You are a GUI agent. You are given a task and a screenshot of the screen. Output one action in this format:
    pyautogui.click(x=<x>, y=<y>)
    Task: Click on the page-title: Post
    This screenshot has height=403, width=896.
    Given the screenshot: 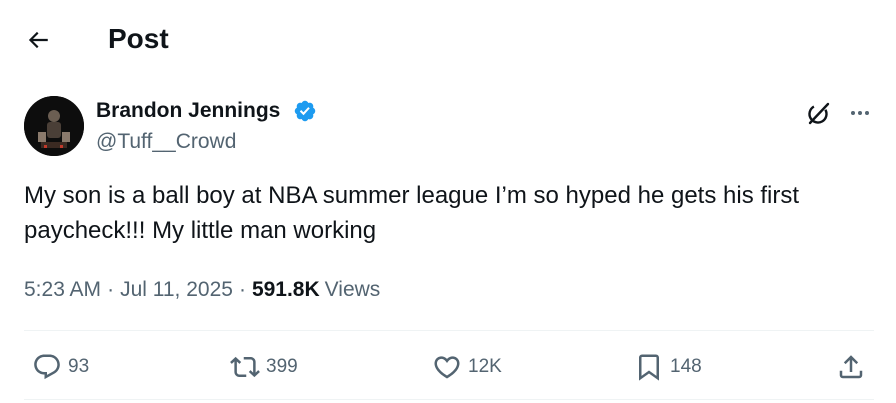 What is the action you would take?
    pyautogui.click(x=138, y=38)
    